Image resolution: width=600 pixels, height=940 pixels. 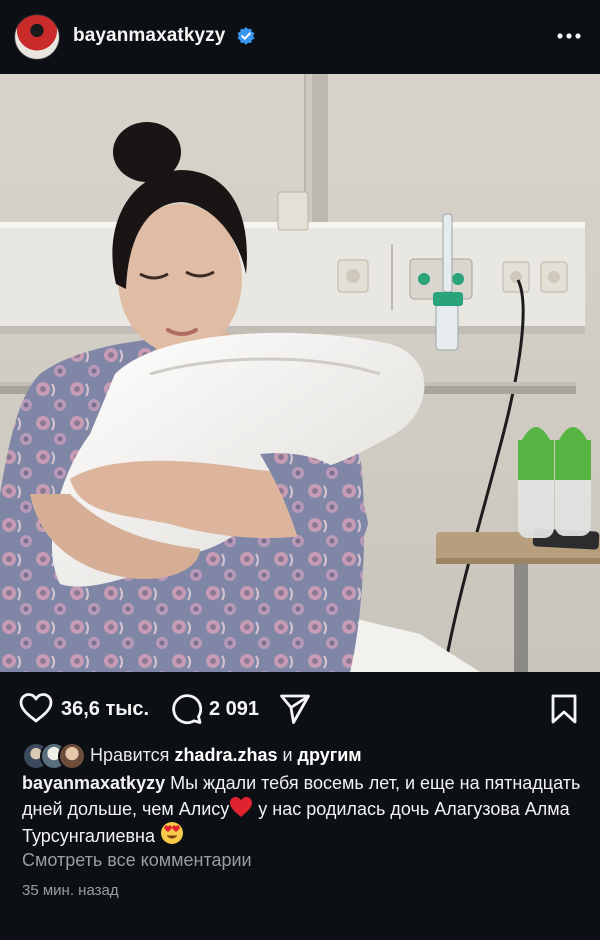 I want to click on heart-icon, so click(x=36, y=708).